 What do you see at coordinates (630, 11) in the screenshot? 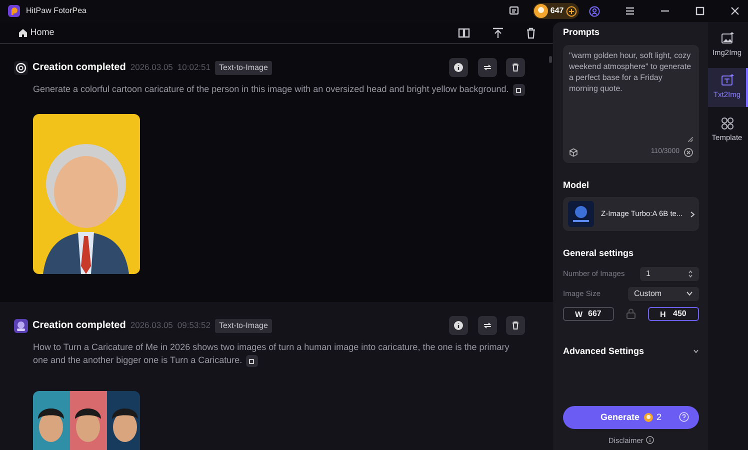
I see `menu-icon` at bounding box center [630, 11].